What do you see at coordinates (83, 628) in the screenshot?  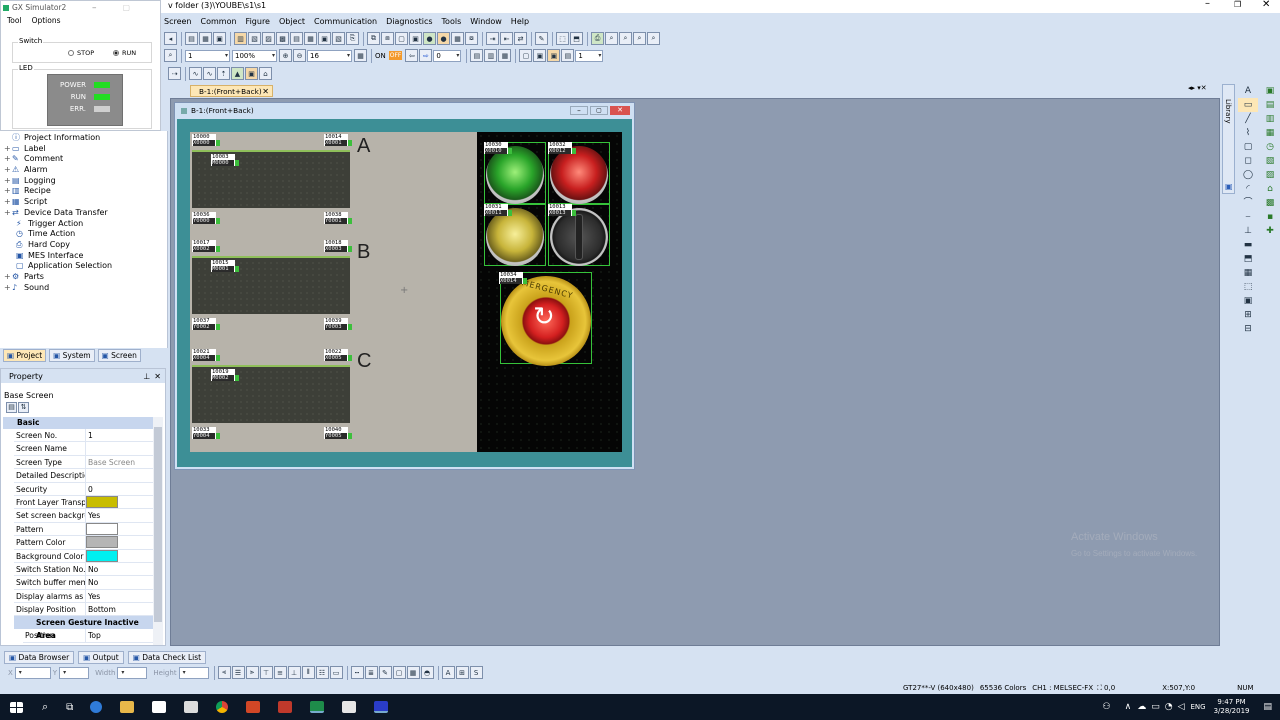 I see `property-section-gesture: Screen Gesture Inactive Area` at bounding box center [83, 628].